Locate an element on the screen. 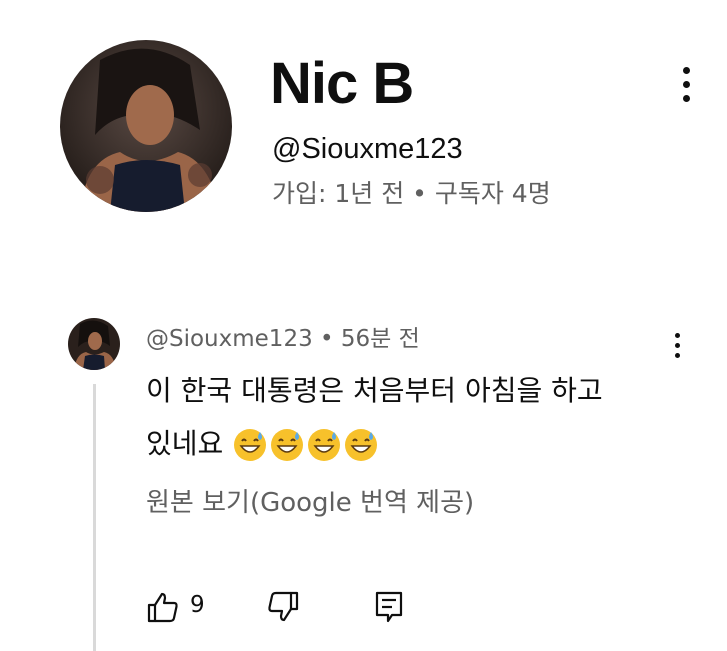 The image size is (727, 651). channel-handle: @Siouxme123 is located at coordinates (367, 149).